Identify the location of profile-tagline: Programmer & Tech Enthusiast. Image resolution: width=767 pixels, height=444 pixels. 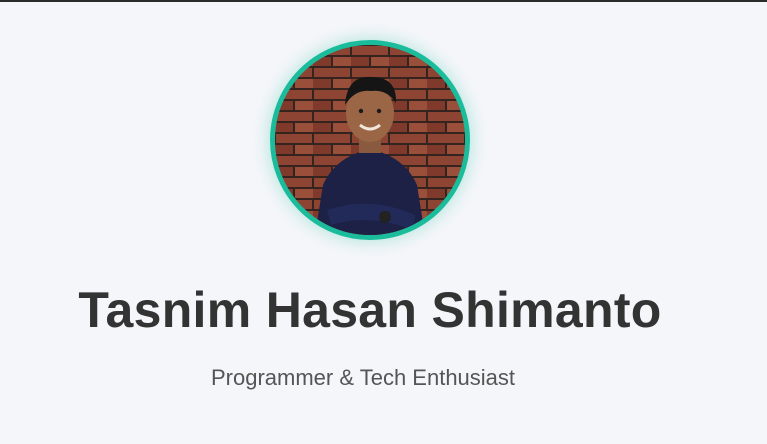
(363, 377).